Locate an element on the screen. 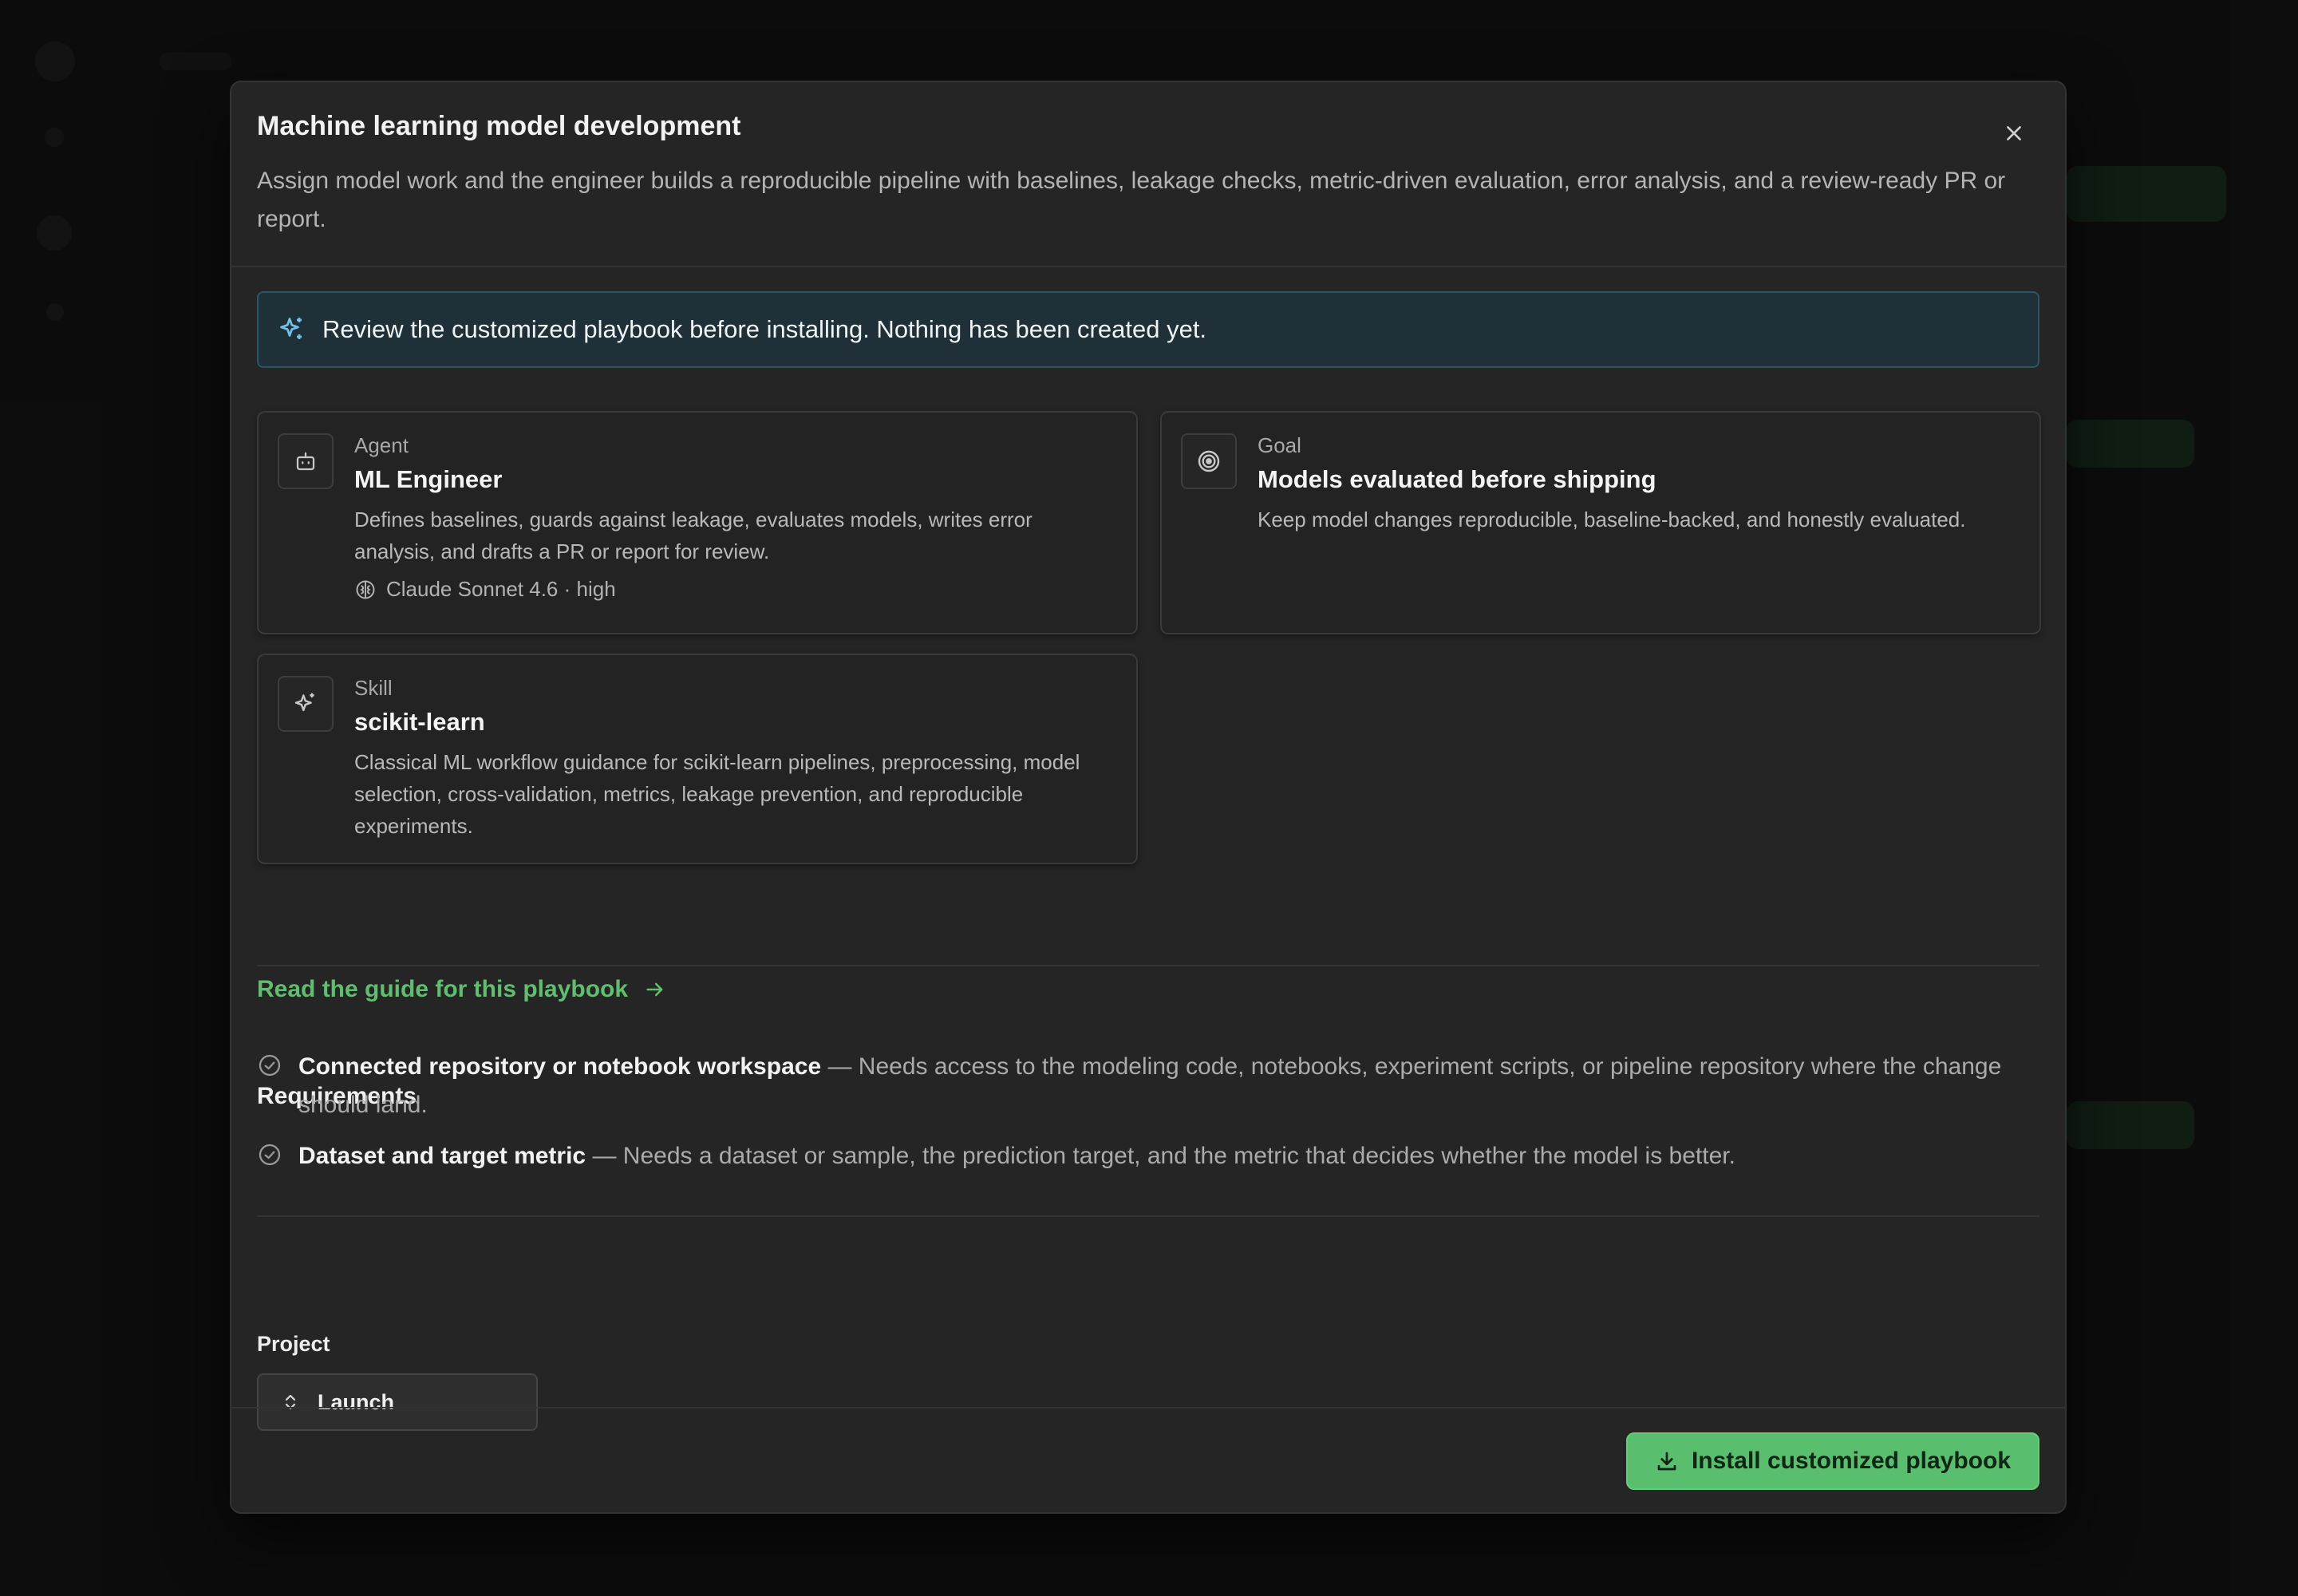  close-icon is located at coordinates (2014, 133).